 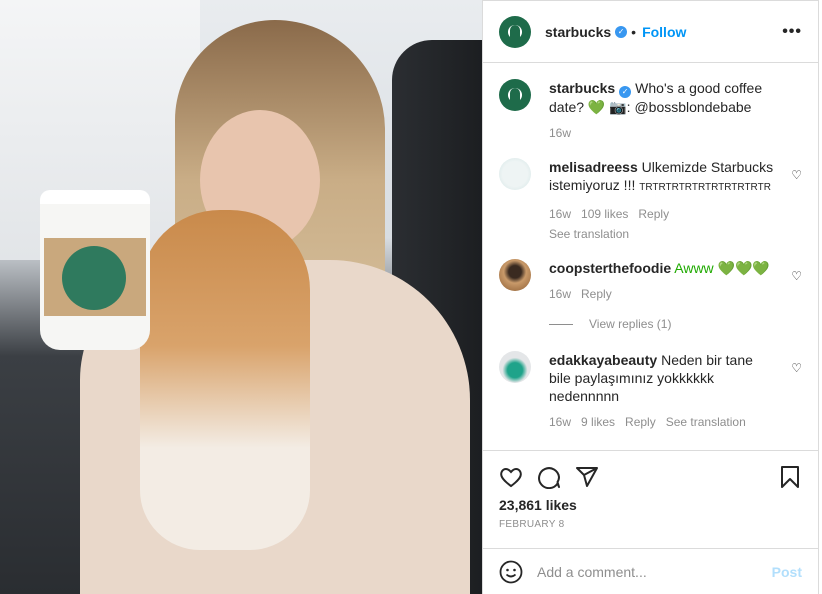 What do you see at coordinates (705, 187) in the screenshot?
I see `comment-text-small: TRTRTRTRTRTRTRTRTRTR` at bounding box center [705, 187].